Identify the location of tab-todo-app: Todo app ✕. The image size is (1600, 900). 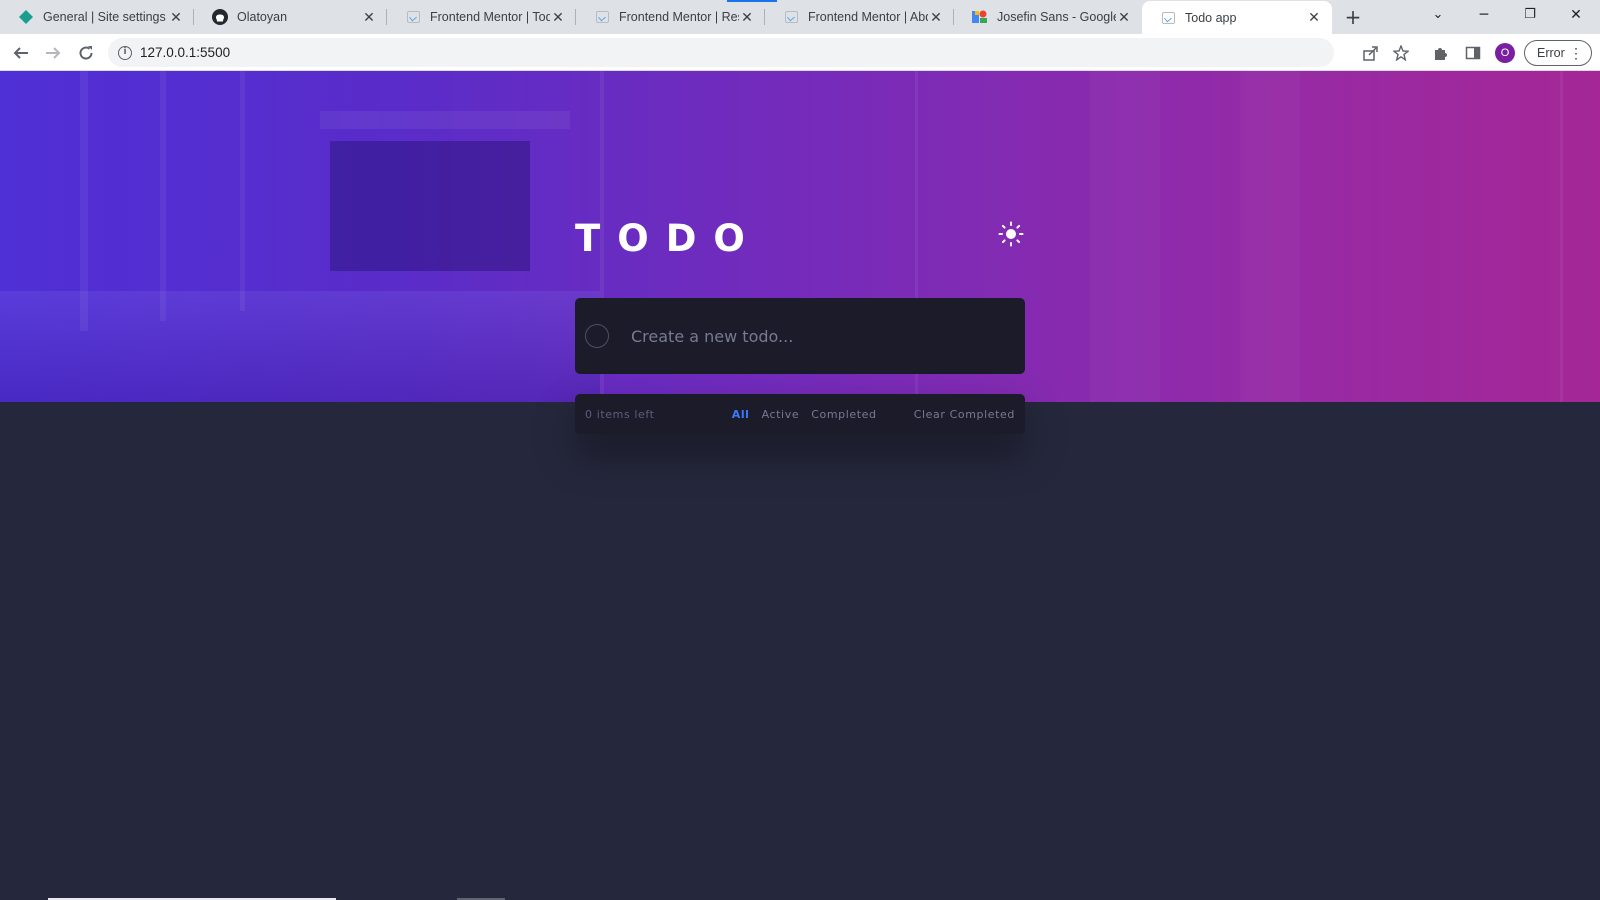
(1237, 17).